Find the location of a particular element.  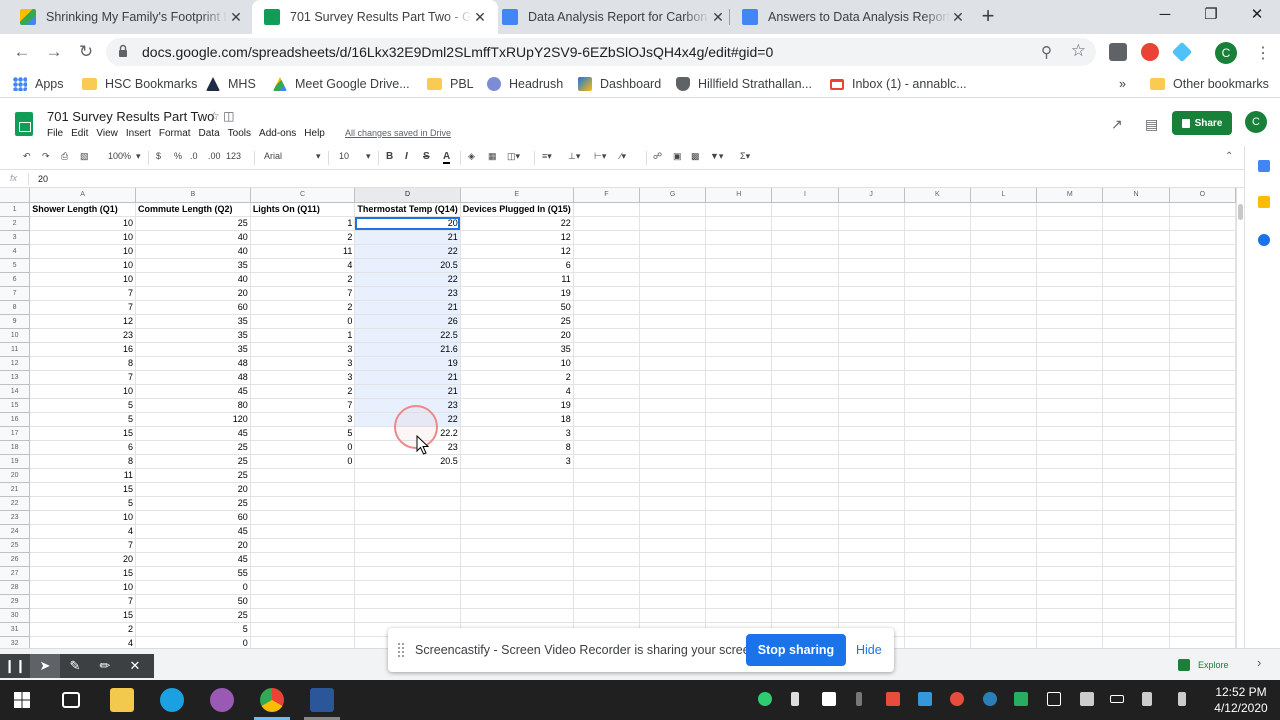

browser-tab-active: 701 Survey Results Part Two - Go ✕ is located at coordinates (375, 17).